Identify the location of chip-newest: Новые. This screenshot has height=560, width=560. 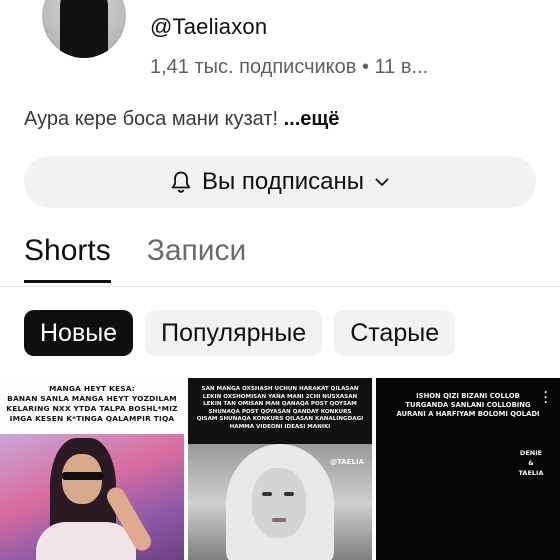
(79, 333).